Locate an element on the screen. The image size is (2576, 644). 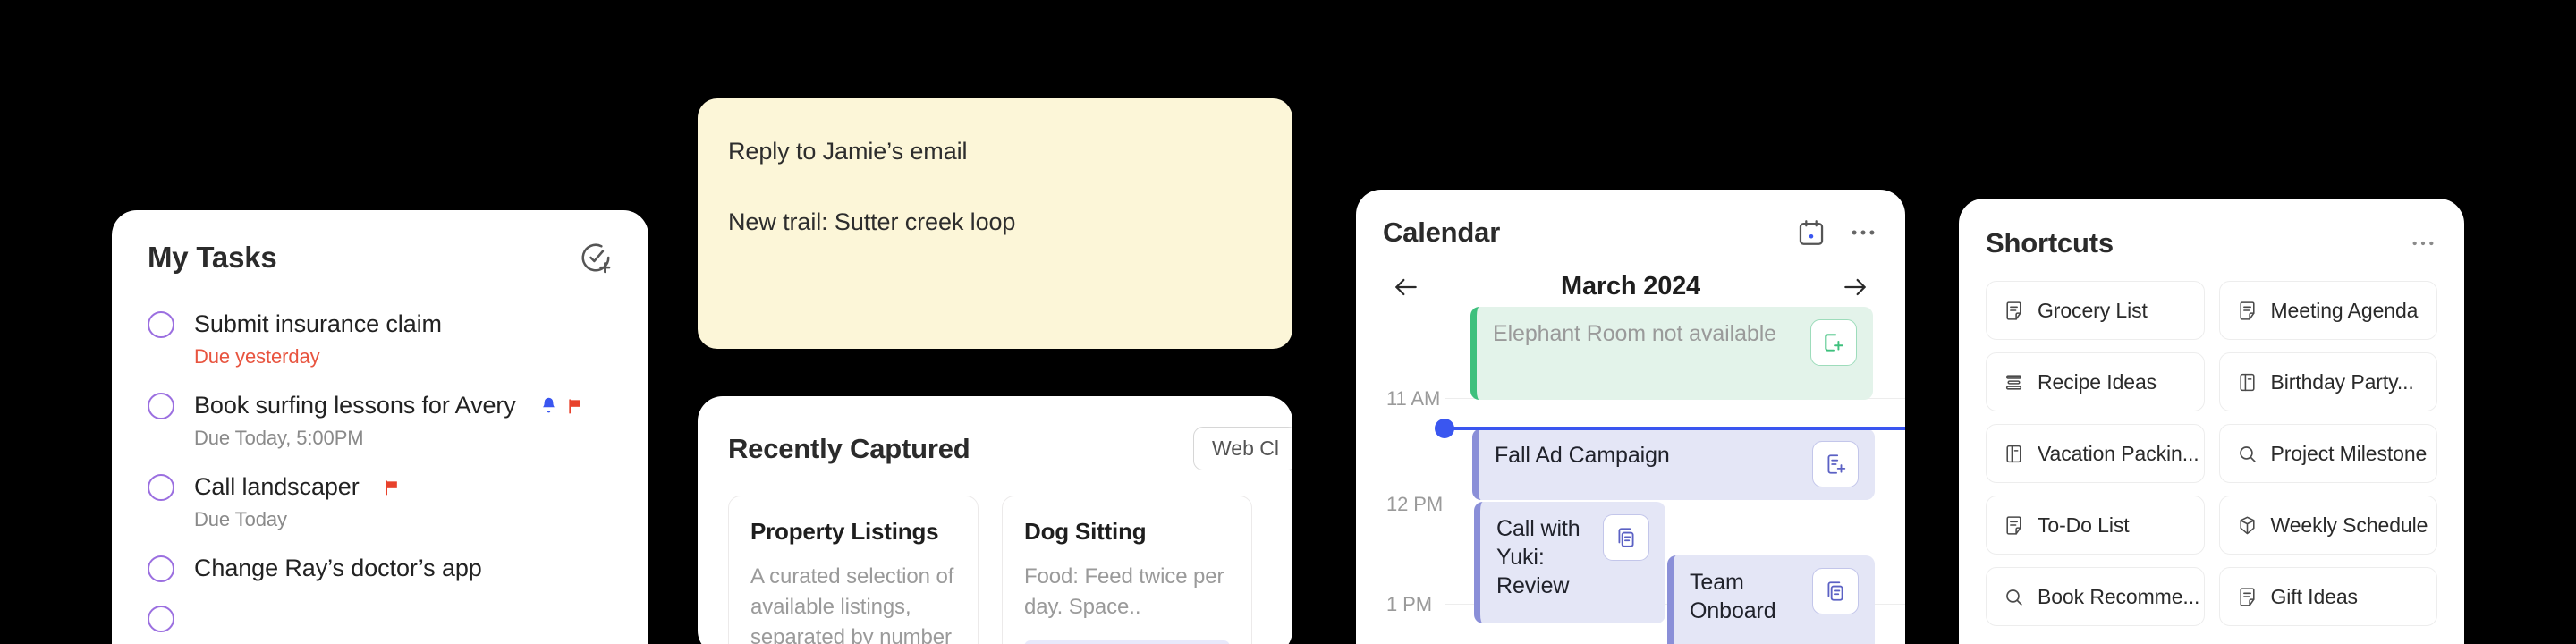
shortcut-item-project-milestone: Project Milestone is located at coordinates (2327, 453).